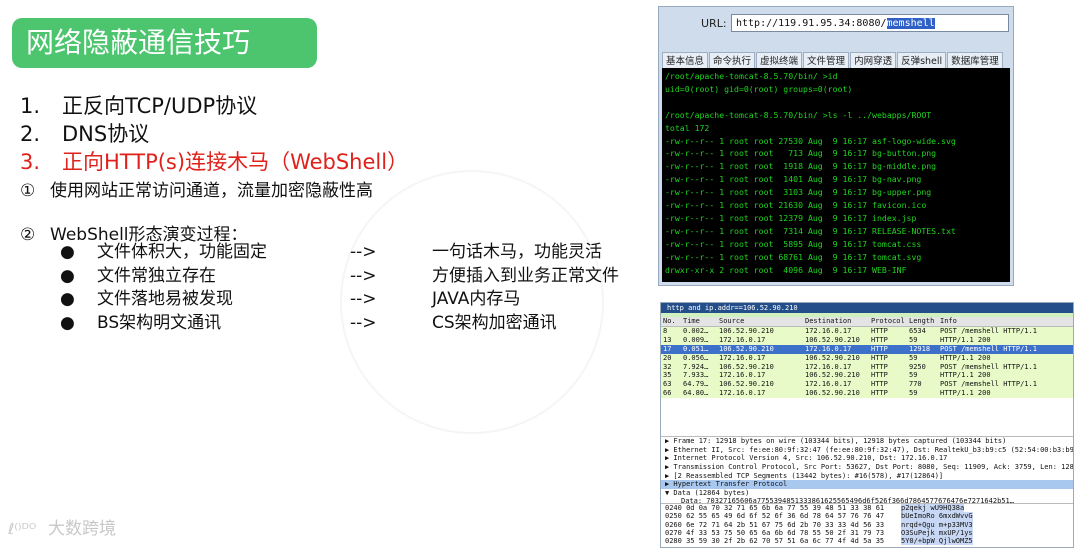 The image size is (1080, 548). Describe the element at coordinates (687, 127) in the screenshot. I see `terminal-line: total 172` at that location.